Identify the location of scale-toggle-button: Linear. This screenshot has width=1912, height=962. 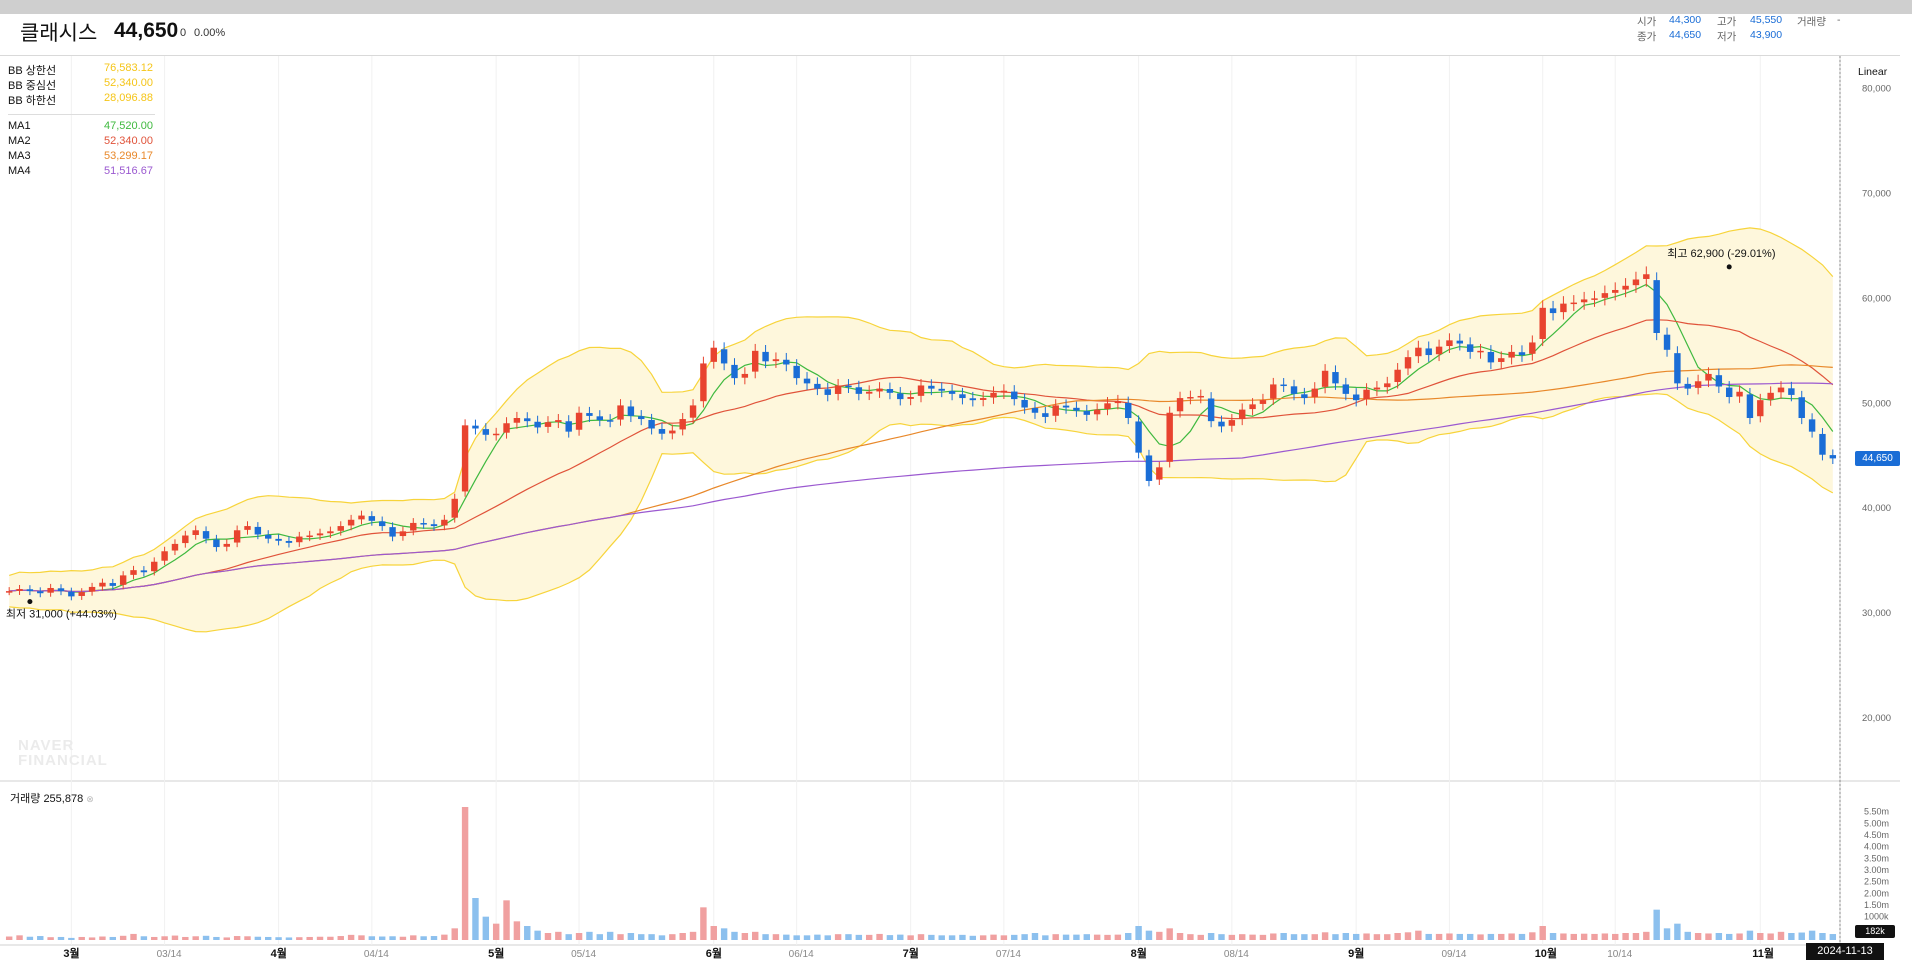
(1872, 72).